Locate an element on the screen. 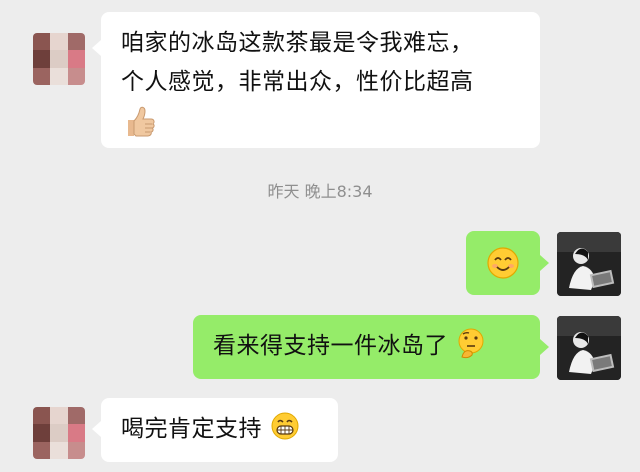 The width and height of the screenshot is (640, 472). message-text-line: 咱家的冰岛这款茶最是令我难忘， is located at coordinates (297, 43).